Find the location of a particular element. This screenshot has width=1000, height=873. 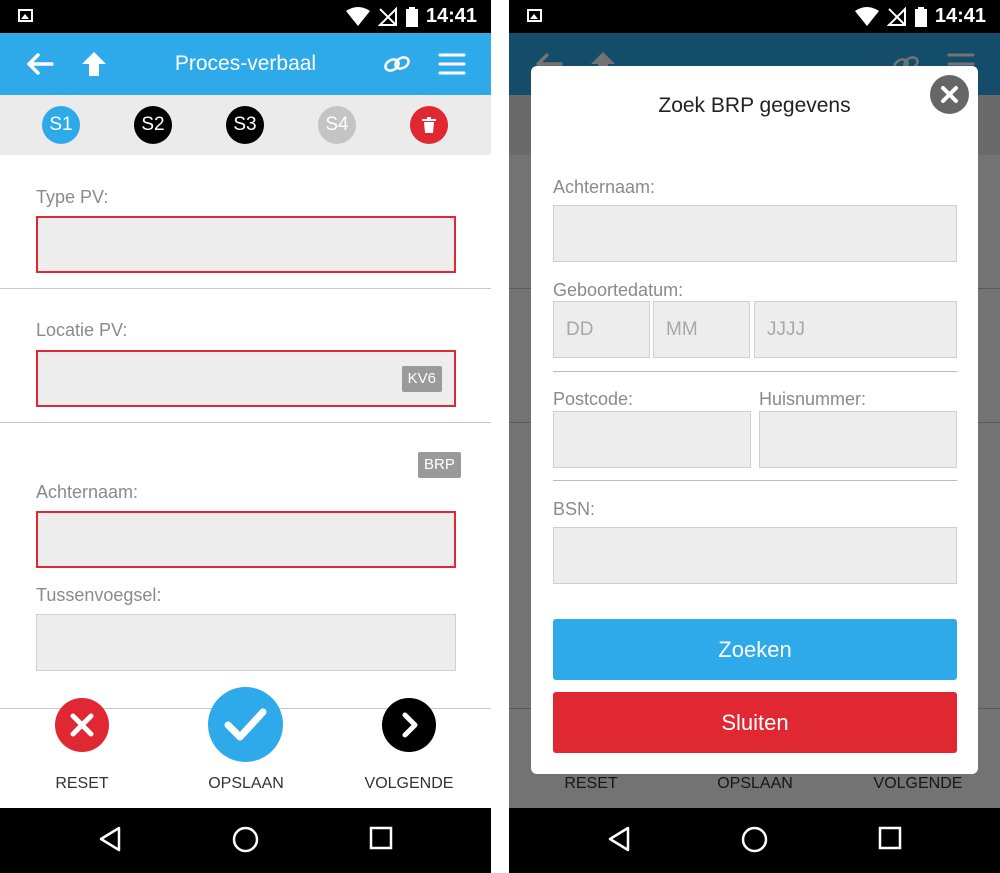

delete-step-button is located at coordinates (429, 125).